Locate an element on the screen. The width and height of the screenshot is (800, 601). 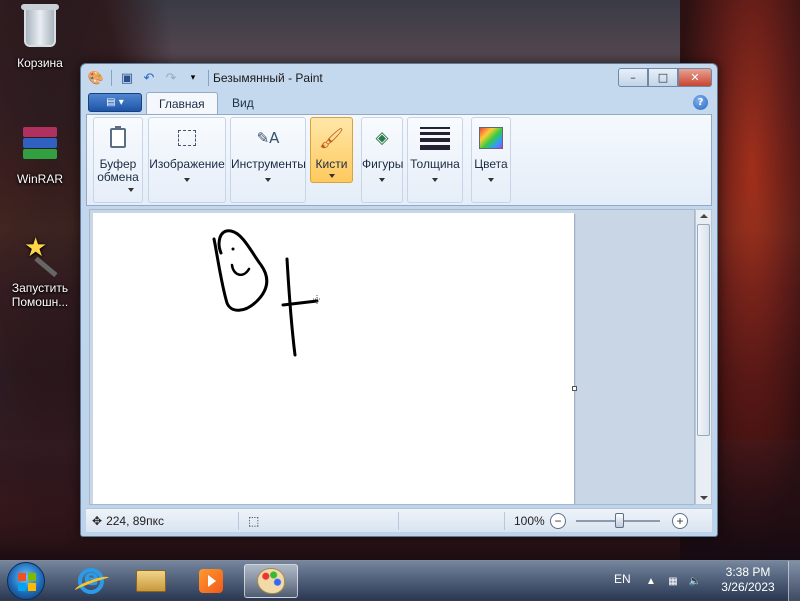
taskbar: EN ▲ ▦ 🔈 3:38 PM 3/26/2023 is located at coordinates (400, 580).